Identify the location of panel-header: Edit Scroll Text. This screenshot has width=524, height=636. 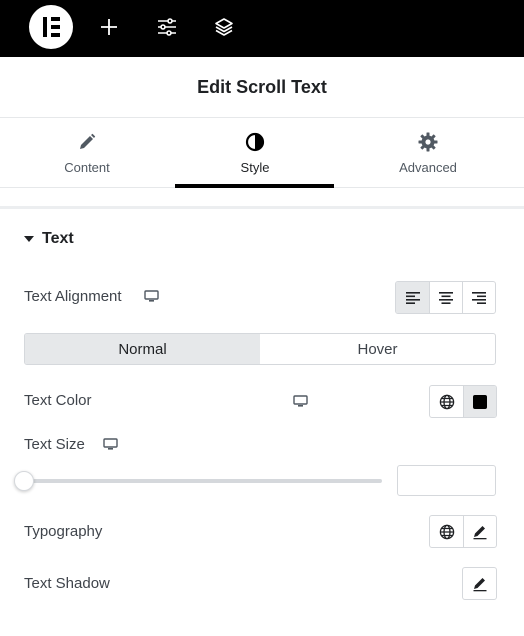
(262, 87).